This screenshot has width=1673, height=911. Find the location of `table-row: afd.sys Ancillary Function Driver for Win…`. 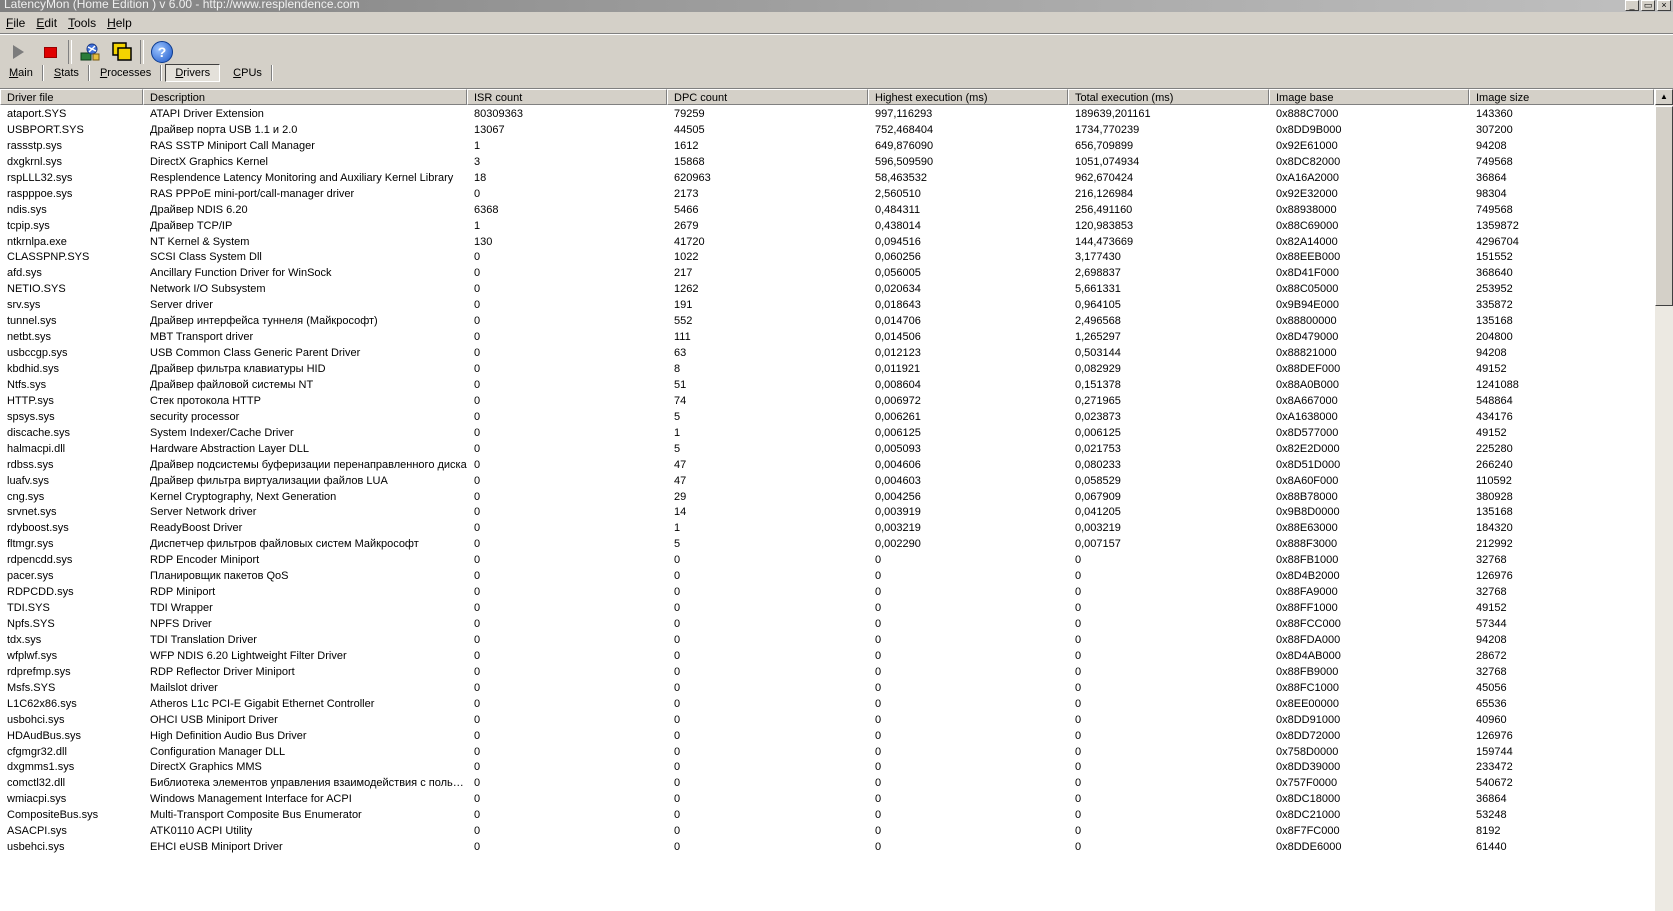

table-row: afd.sys Ancillary Function Driver for Win… is located at coordinates (827, 273).